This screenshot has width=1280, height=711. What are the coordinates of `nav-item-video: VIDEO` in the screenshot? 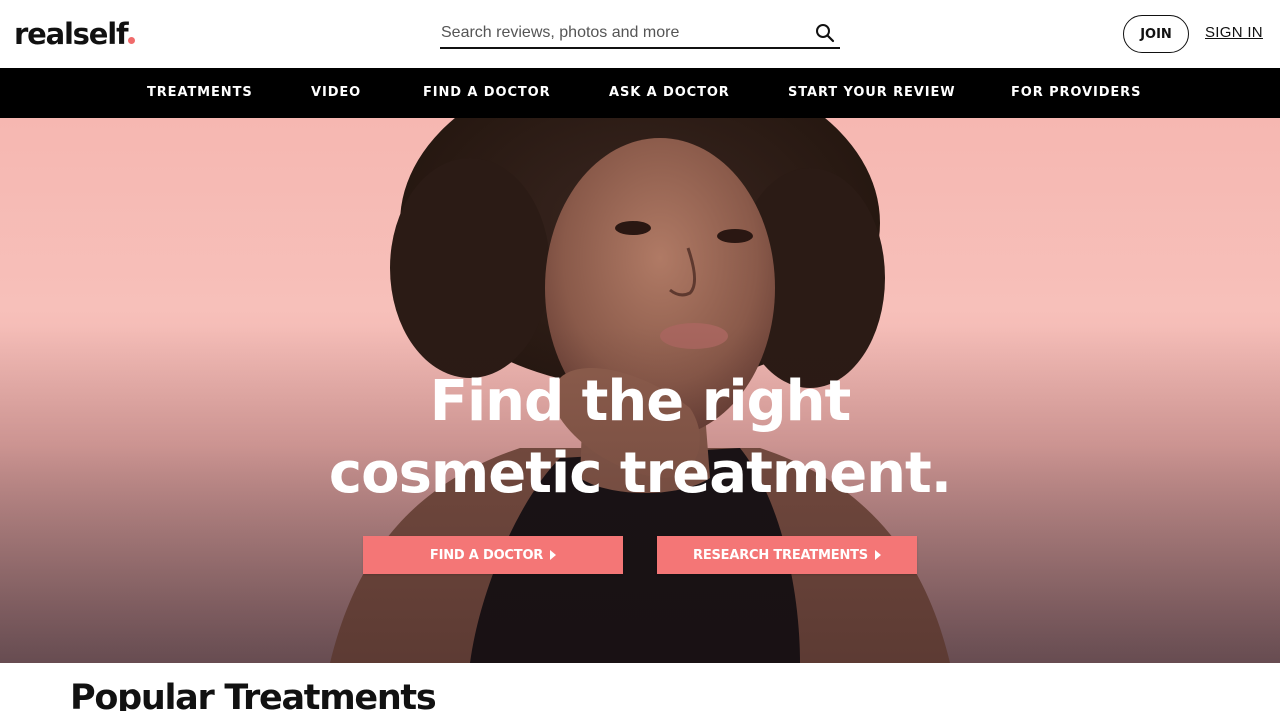 It's located at (336, 92).